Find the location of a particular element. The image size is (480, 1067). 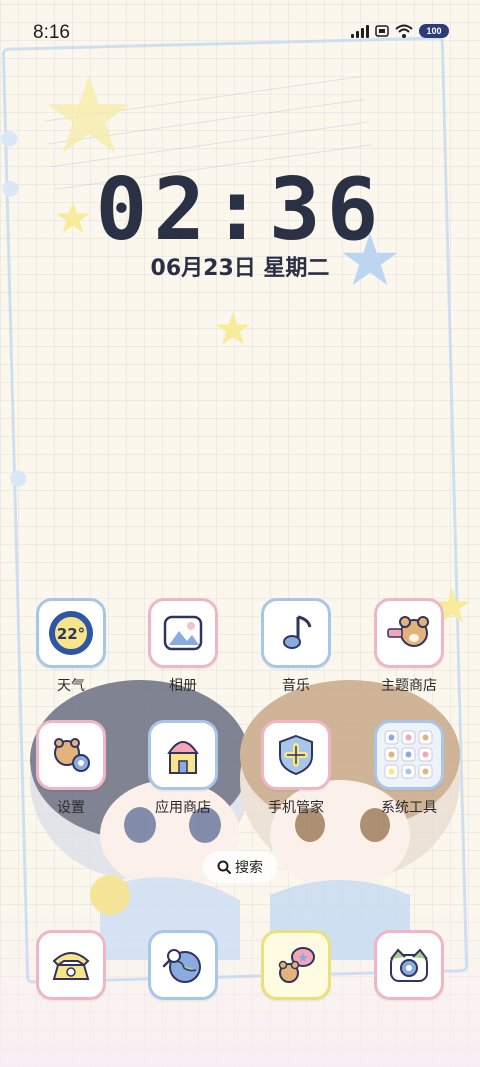

app-music: 音乐 is located at coordinates (296, 646).